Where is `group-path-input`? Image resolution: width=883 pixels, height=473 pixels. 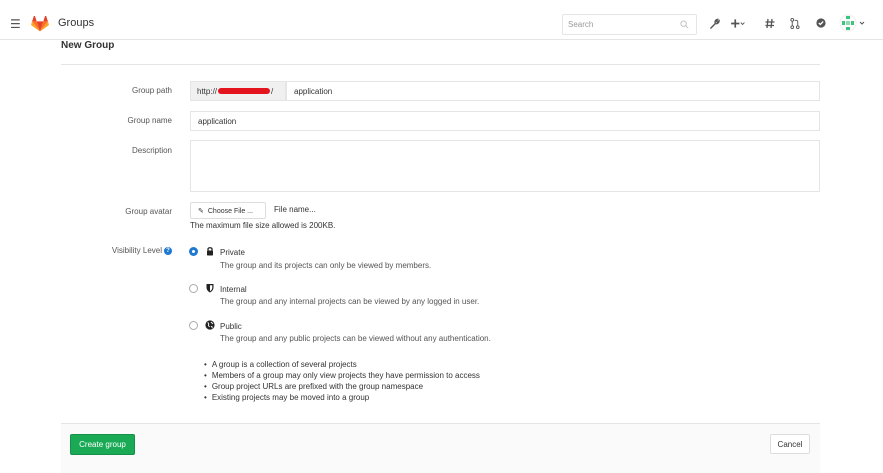 group-path-input is located at coordinates (553, 91).